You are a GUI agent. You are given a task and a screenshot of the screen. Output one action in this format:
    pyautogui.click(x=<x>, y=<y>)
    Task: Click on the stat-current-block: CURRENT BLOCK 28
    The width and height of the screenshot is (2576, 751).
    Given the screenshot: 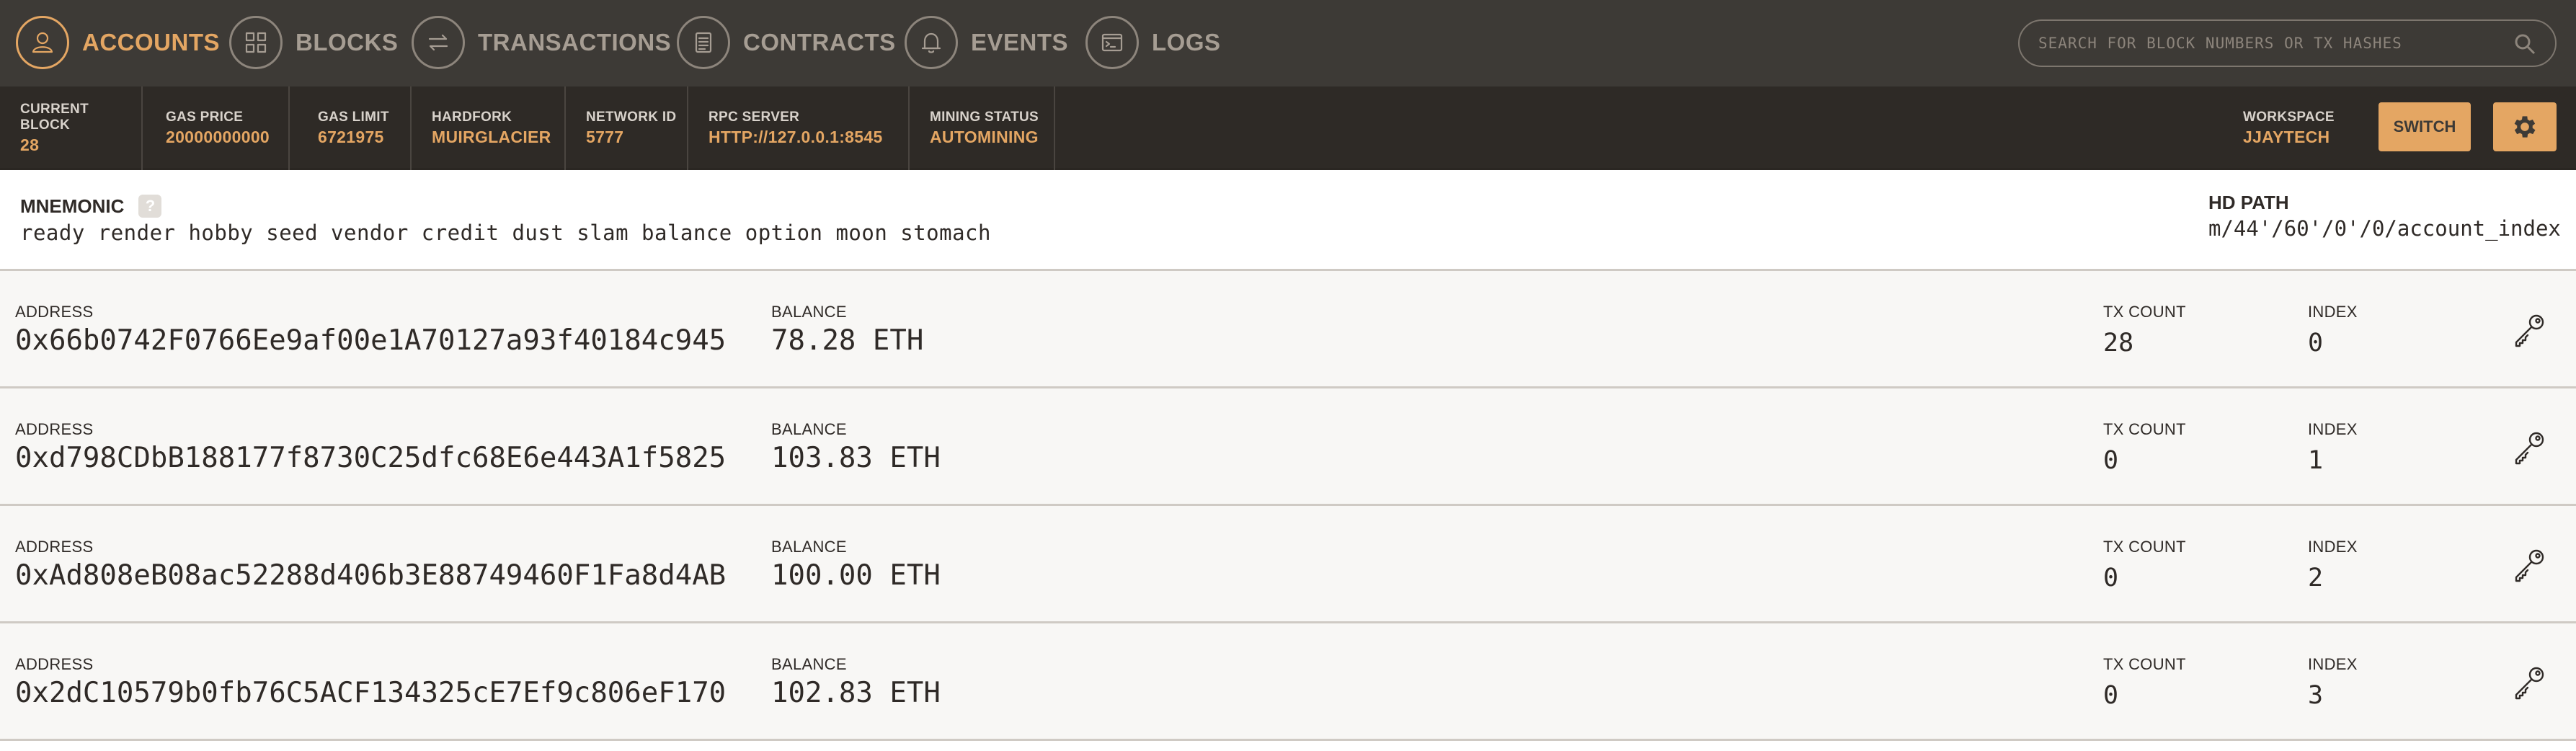 What is the action you would take?
    pyautogui.click(x=71, y=128)
    